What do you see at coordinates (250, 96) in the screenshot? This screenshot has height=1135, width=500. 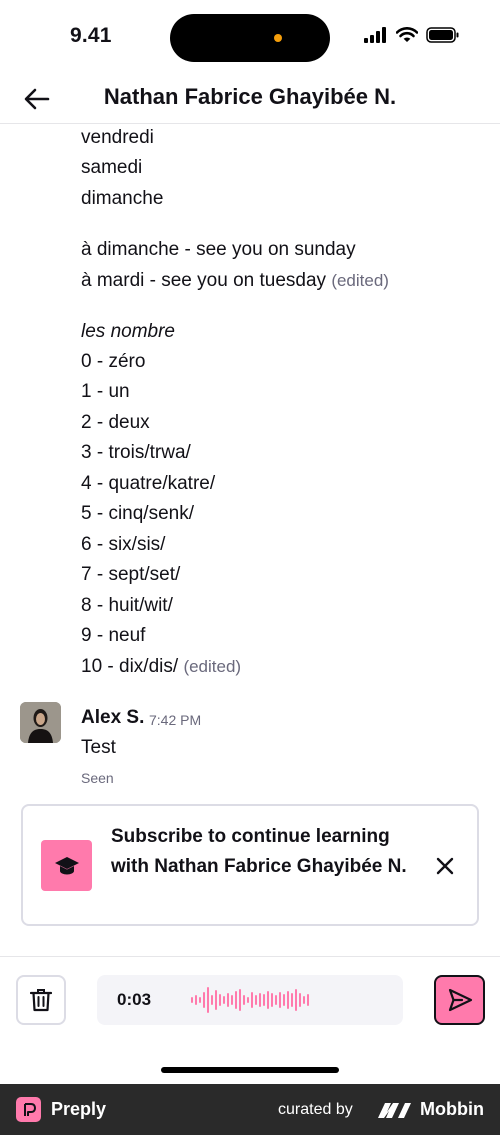 I see `page-title: Nathan Fabrice Ghayibée N.` at bounding box center [250, 96].